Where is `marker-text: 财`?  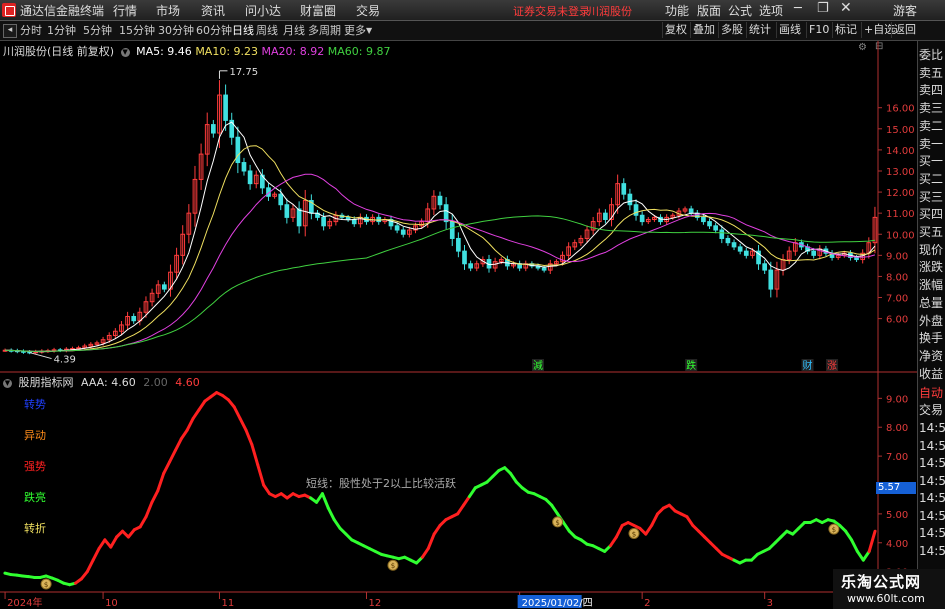 marker-text: 财 is located at coordinates (808, 365).